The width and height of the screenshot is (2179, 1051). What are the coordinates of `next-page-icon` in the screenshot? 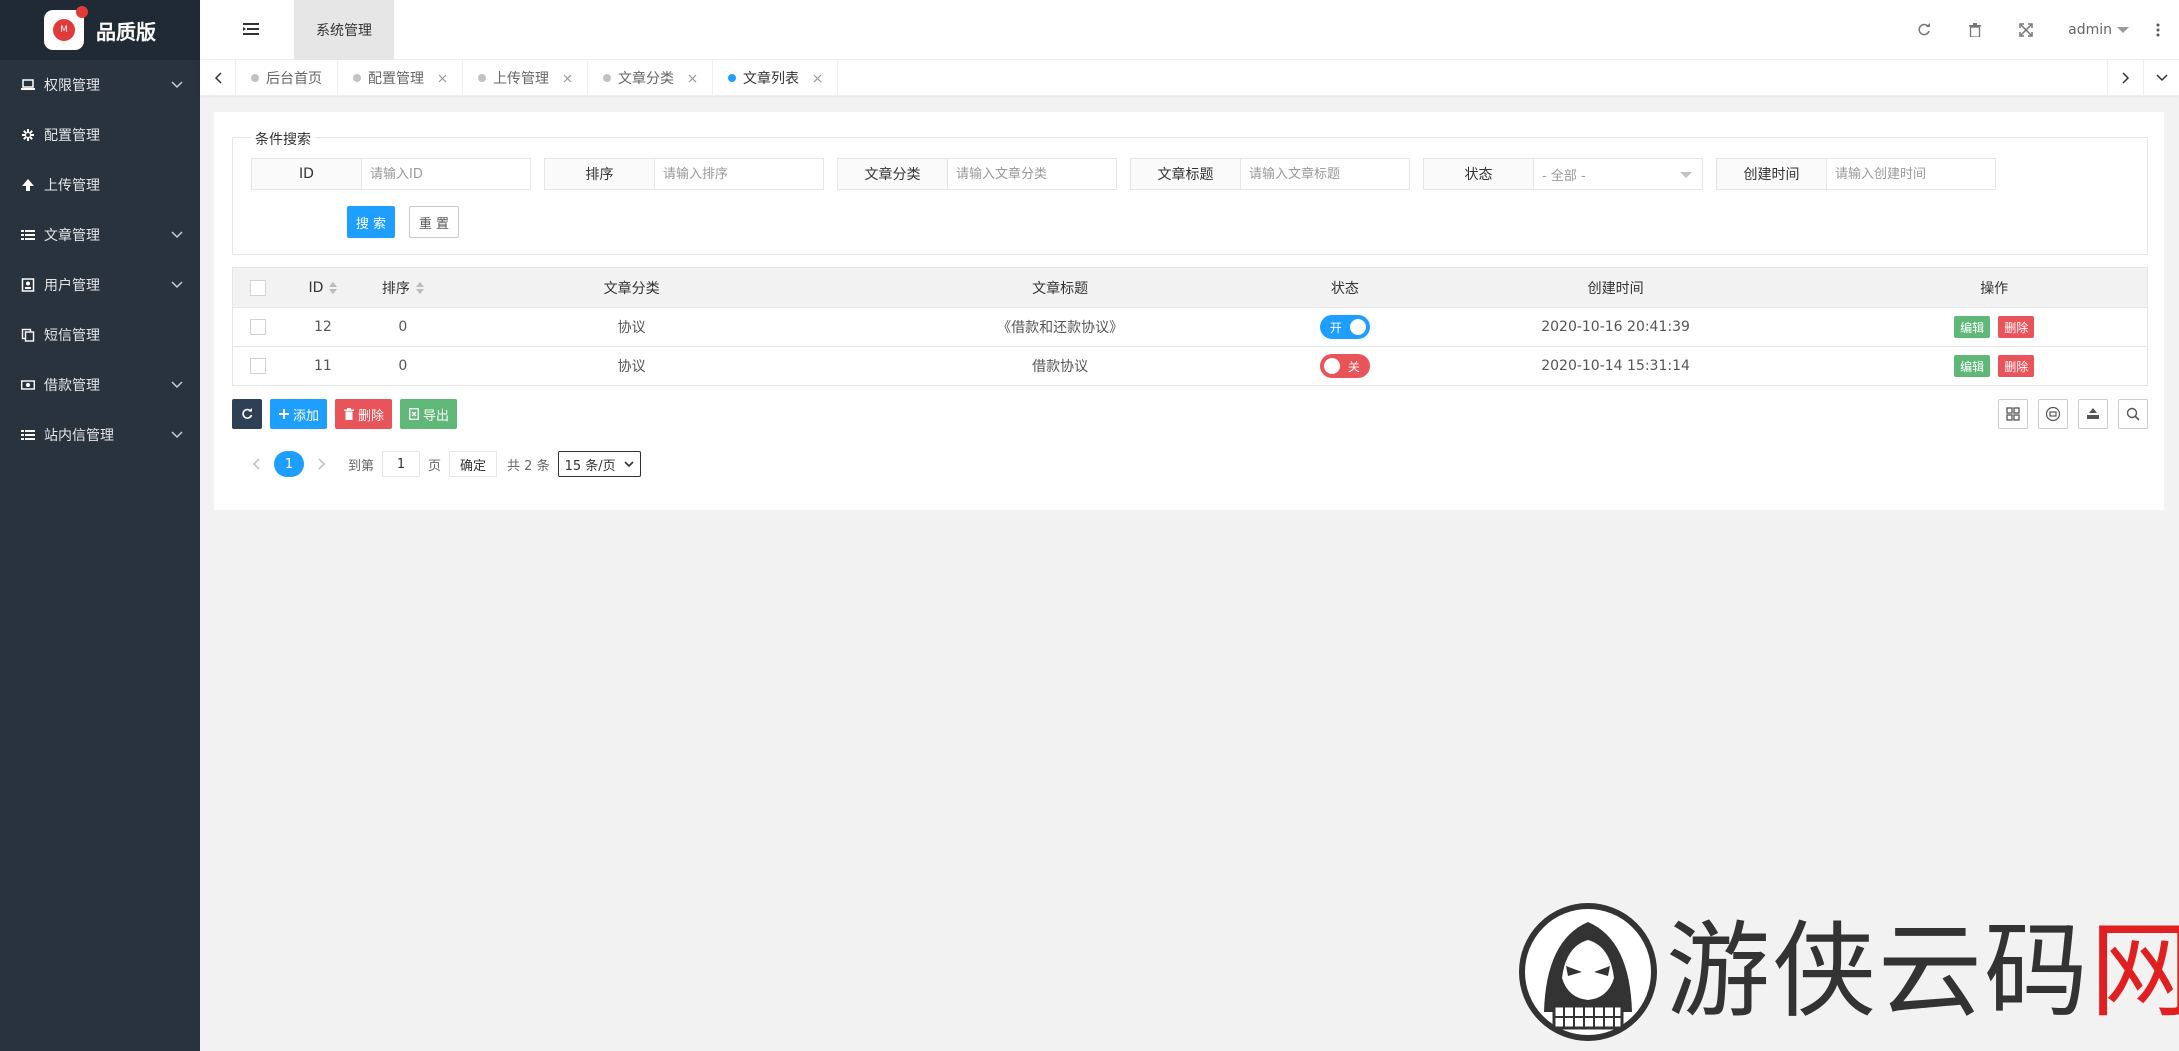 It's located at (322, 464).